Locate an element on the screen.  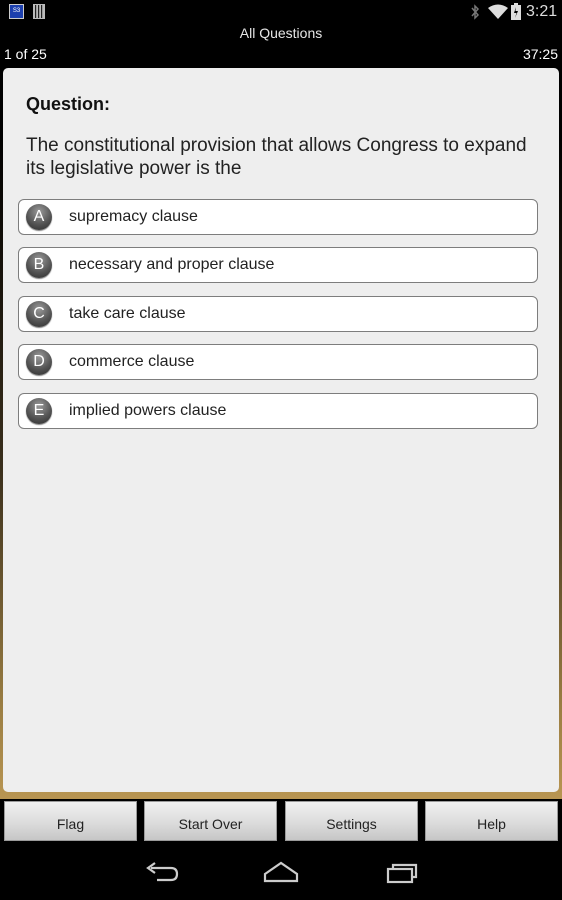
option-letter-badge: D is located at coordinates (39, 362).